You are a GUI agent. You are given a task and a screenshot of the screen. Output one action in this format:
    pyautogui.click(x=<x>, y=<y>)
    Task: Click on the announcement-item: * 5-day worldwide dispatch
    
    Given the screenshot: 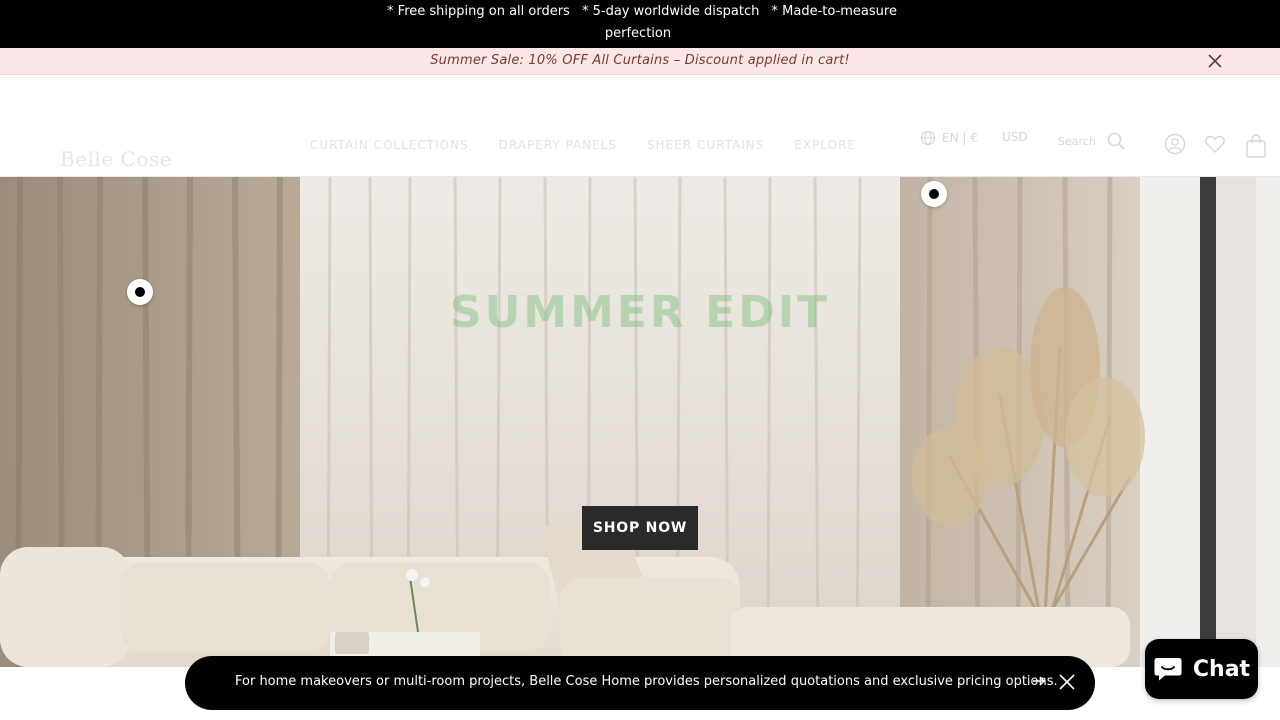 What is the action you would take?
    pyautogui.click(x=670, y=11)
    